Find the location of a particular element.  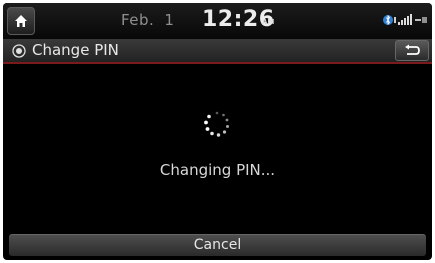

home-button is located at coordinates (21, 21).